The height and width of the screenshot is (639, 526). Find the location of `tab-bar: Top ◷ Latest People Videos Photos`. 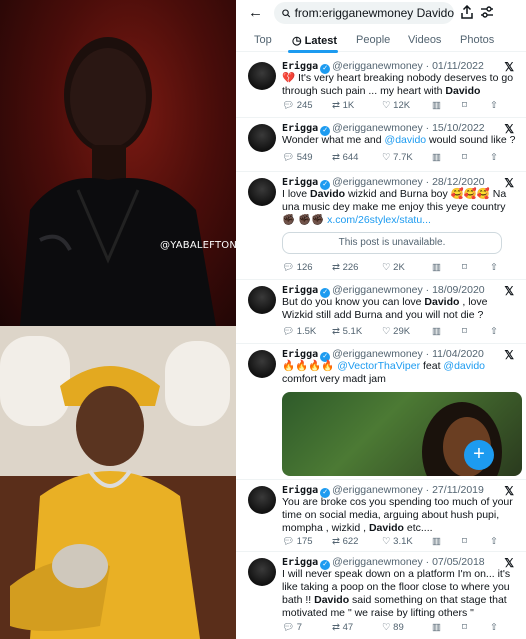

tab-bar: Top ◷ Latest People Videos Photos is located at coordinates (381, 40).